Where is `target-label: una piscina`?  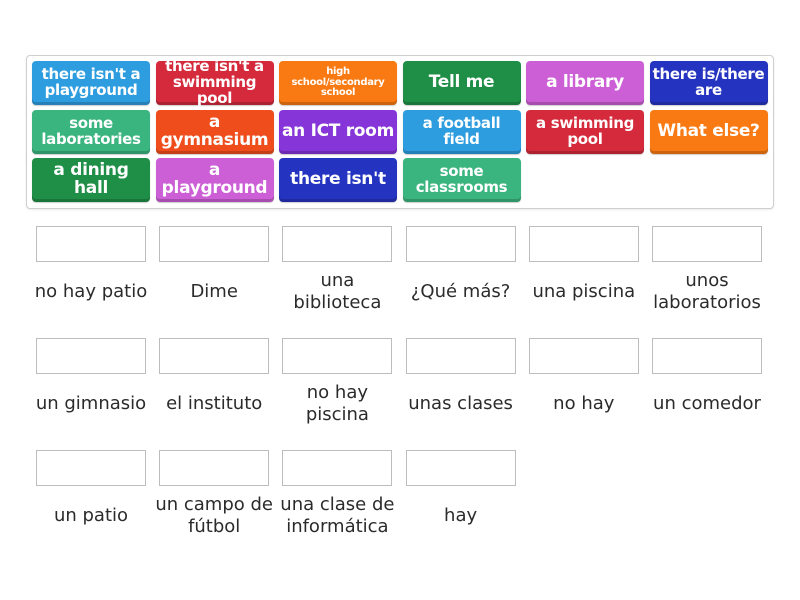 target-label: una piscina is located at coordinates (584, 291).